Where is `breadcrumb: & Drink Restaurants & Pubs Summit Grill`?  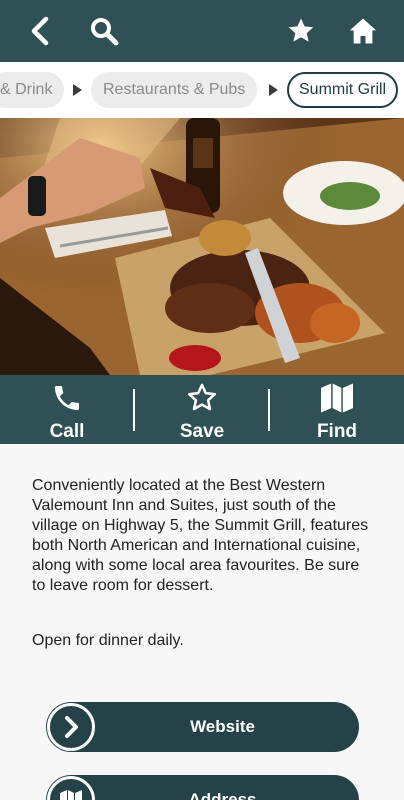 breadcrumb: & Drink Restaurants & Pubs Summit Grill is located at coordinates (202, 90).